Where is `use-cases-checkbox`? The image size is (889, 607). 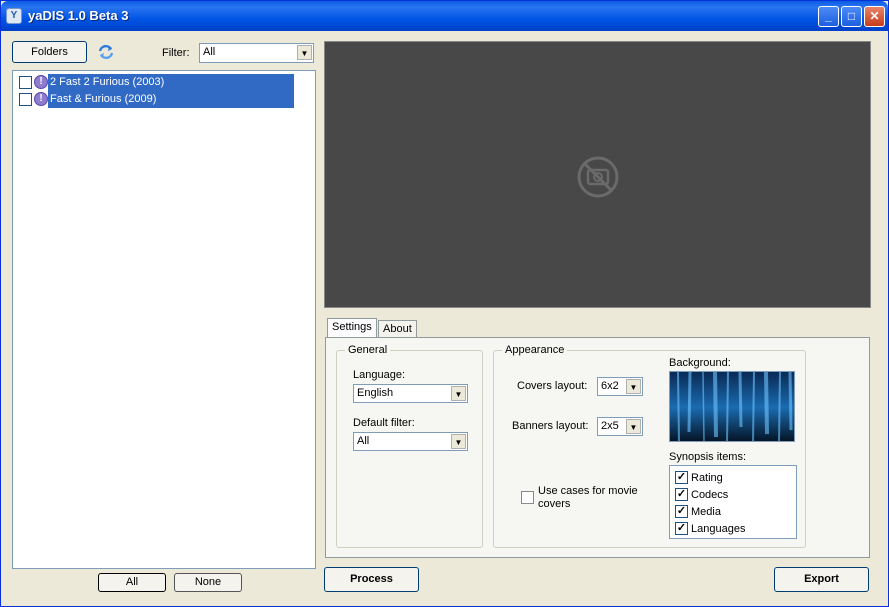 use-cases-checkbox is located at coordinates (527, 497).